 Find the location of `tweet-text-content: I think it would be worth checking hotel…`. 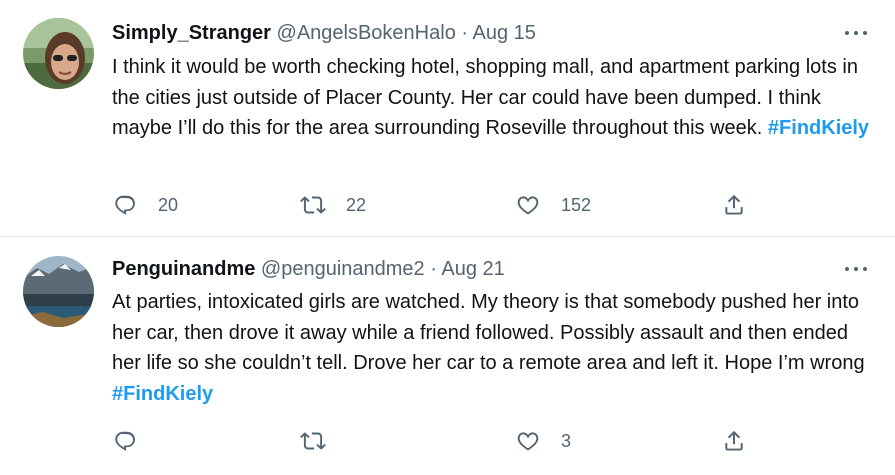

tweet-text-content: I think it would be worth checking hotel… is located at coordinates (485, 97).